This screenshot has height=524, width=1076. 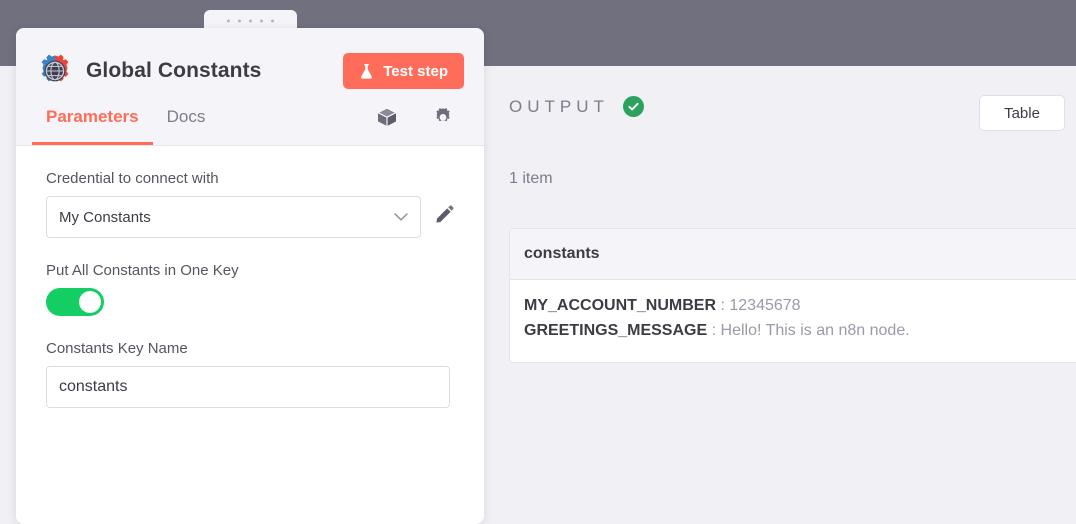 What do you see at coordinates (1022, 113) in the screenshot?
I see `output-view-table-button: Table` at bounding box center [1022, 113].